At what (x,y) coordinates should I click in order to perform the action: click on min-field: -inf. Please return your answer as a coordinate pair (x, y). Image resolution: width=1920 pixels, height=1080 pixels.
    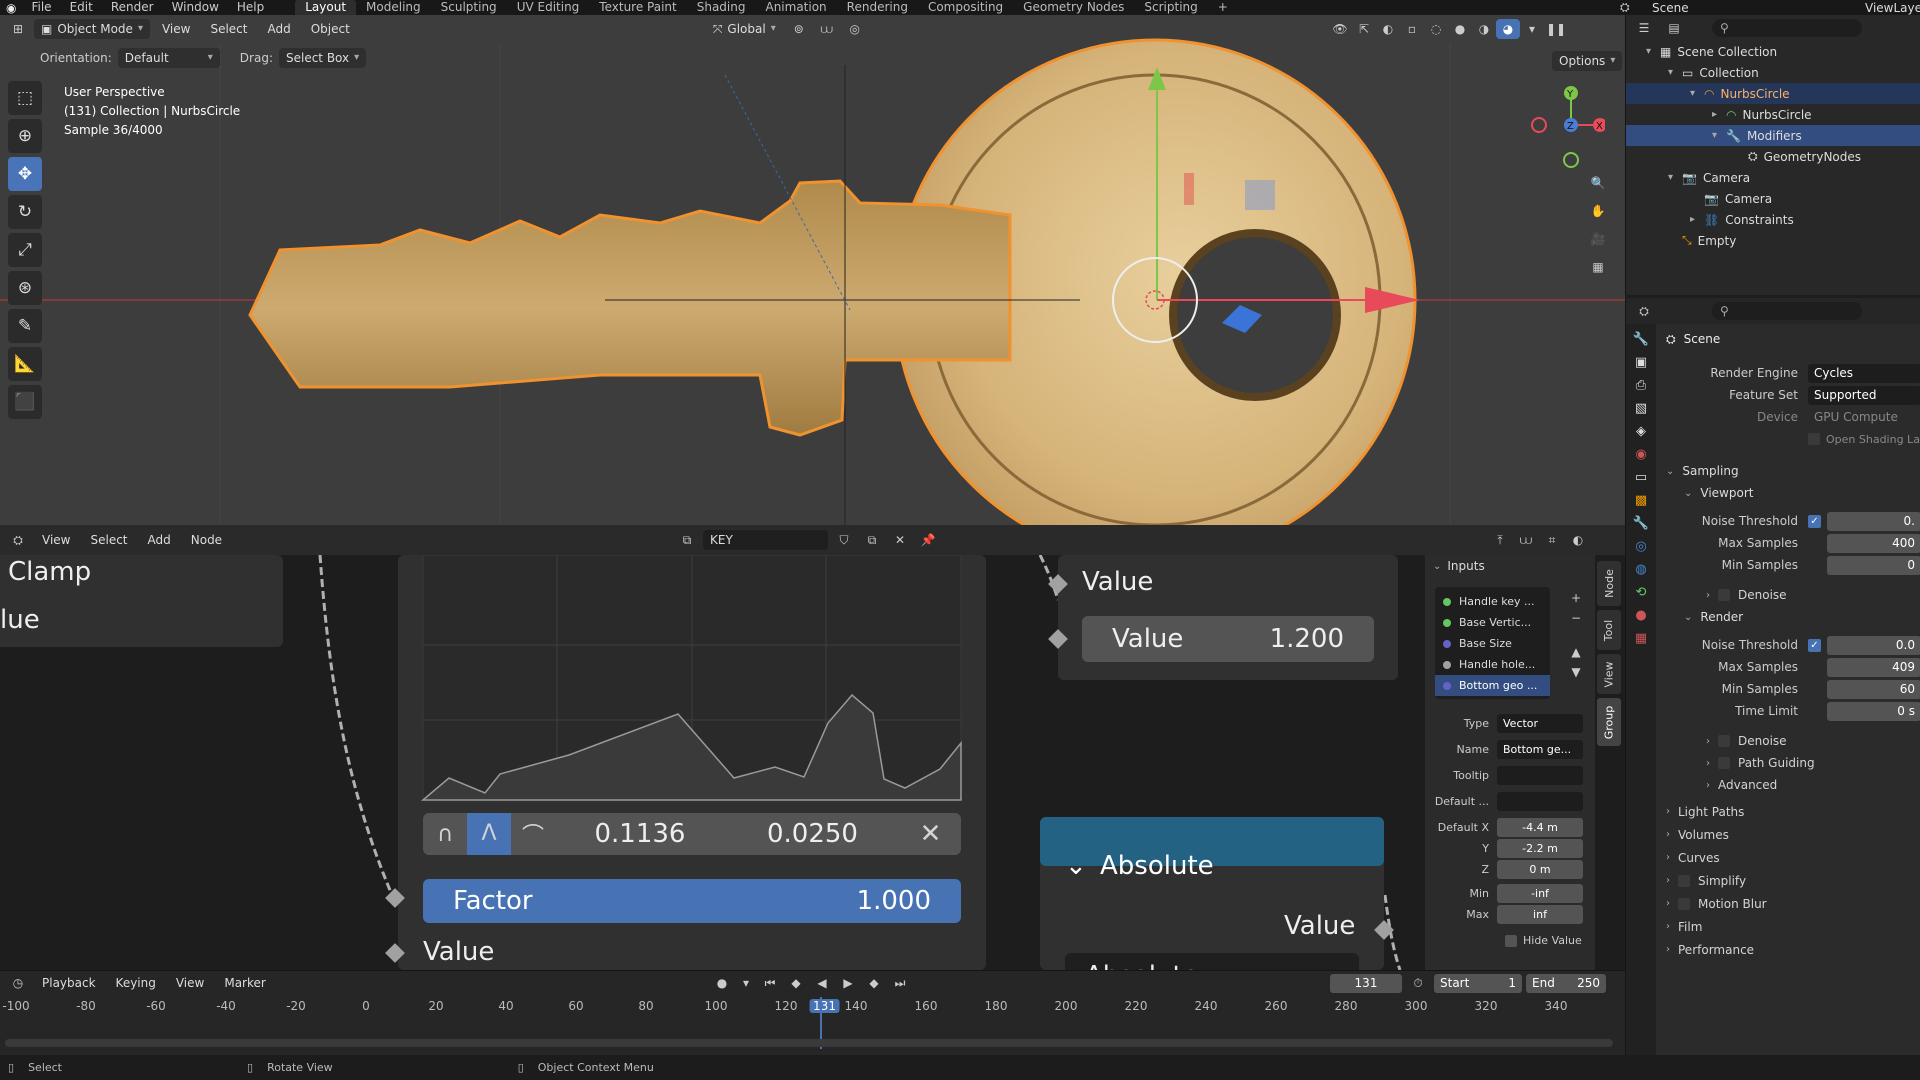
    Looking at the image, I should click on (1540, 893).